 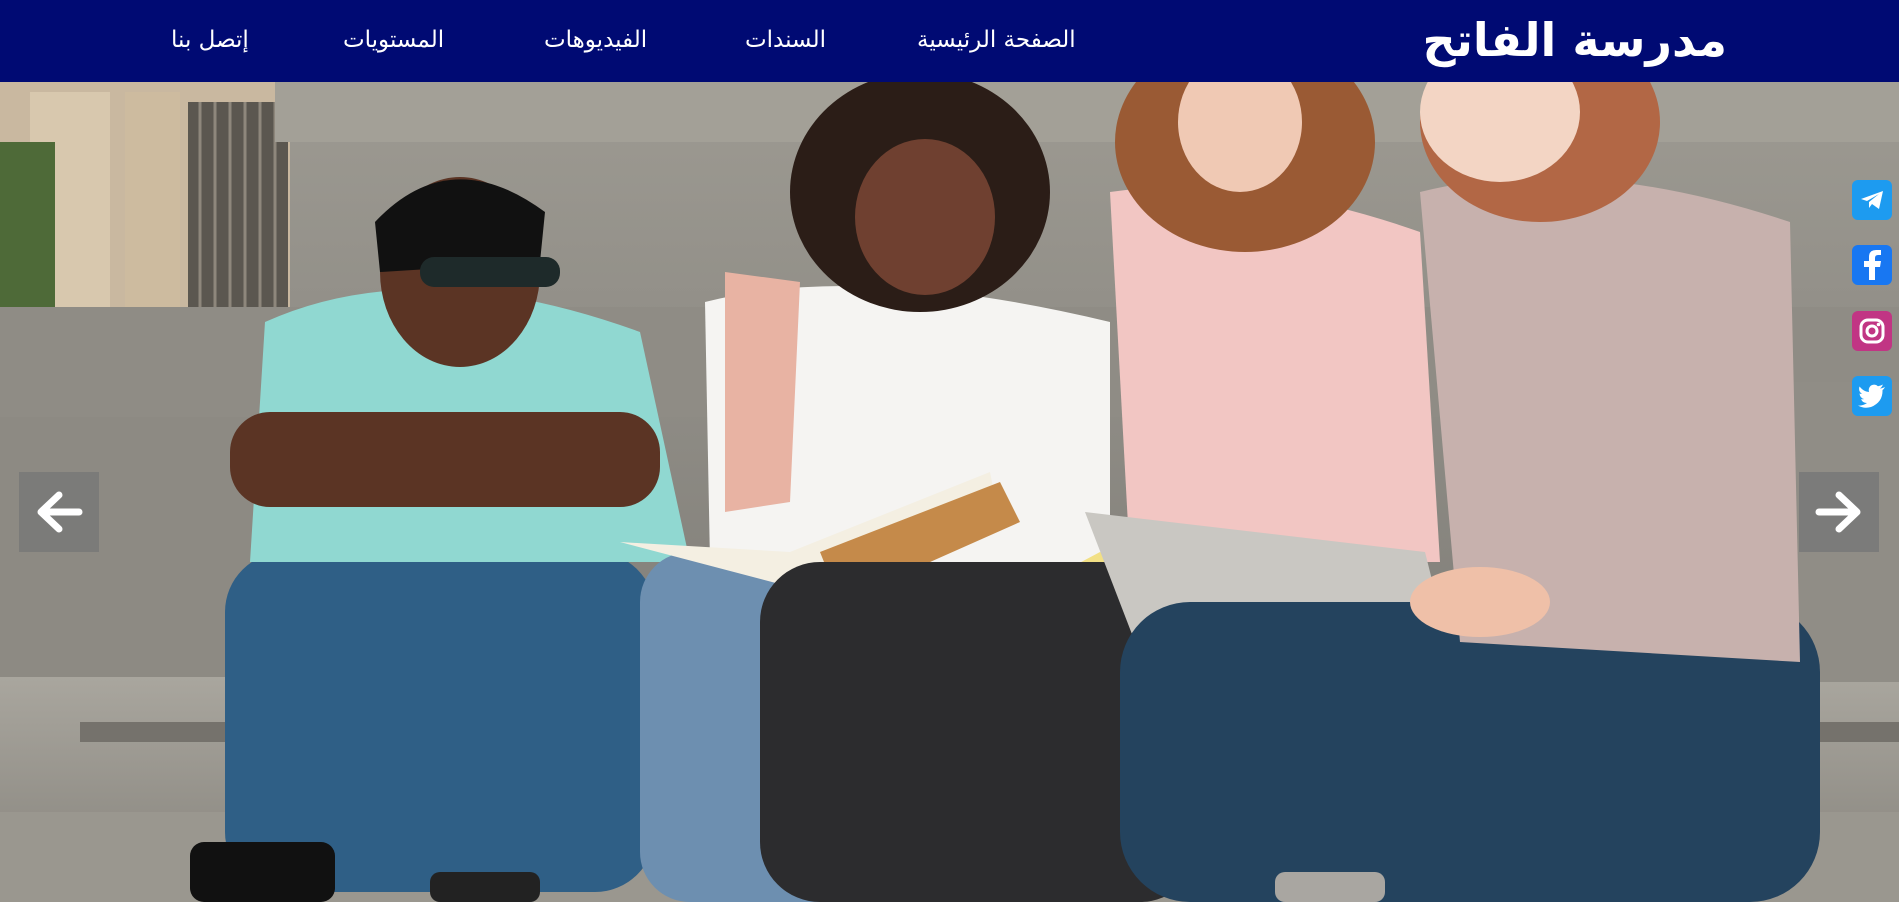 What do you see at coordinates (785, 40) in the screenshot?
I see `nav-documents: السندات` at bounding box center [785, 40].